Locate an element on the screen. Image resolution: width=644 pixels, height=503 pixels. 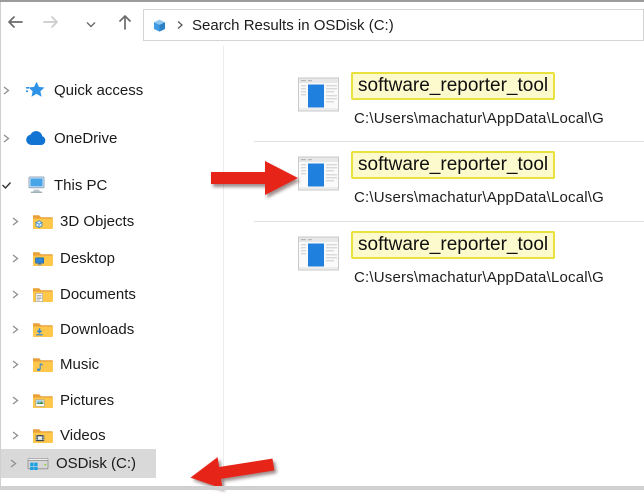
sidebar-item-label: Videos is located at coordinates (83, 435).